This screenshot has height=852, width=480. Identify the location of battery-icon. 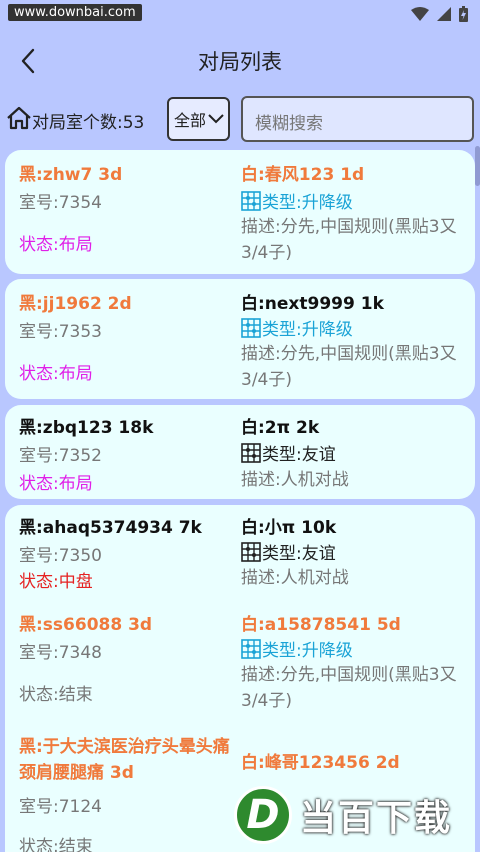
(463, 14).